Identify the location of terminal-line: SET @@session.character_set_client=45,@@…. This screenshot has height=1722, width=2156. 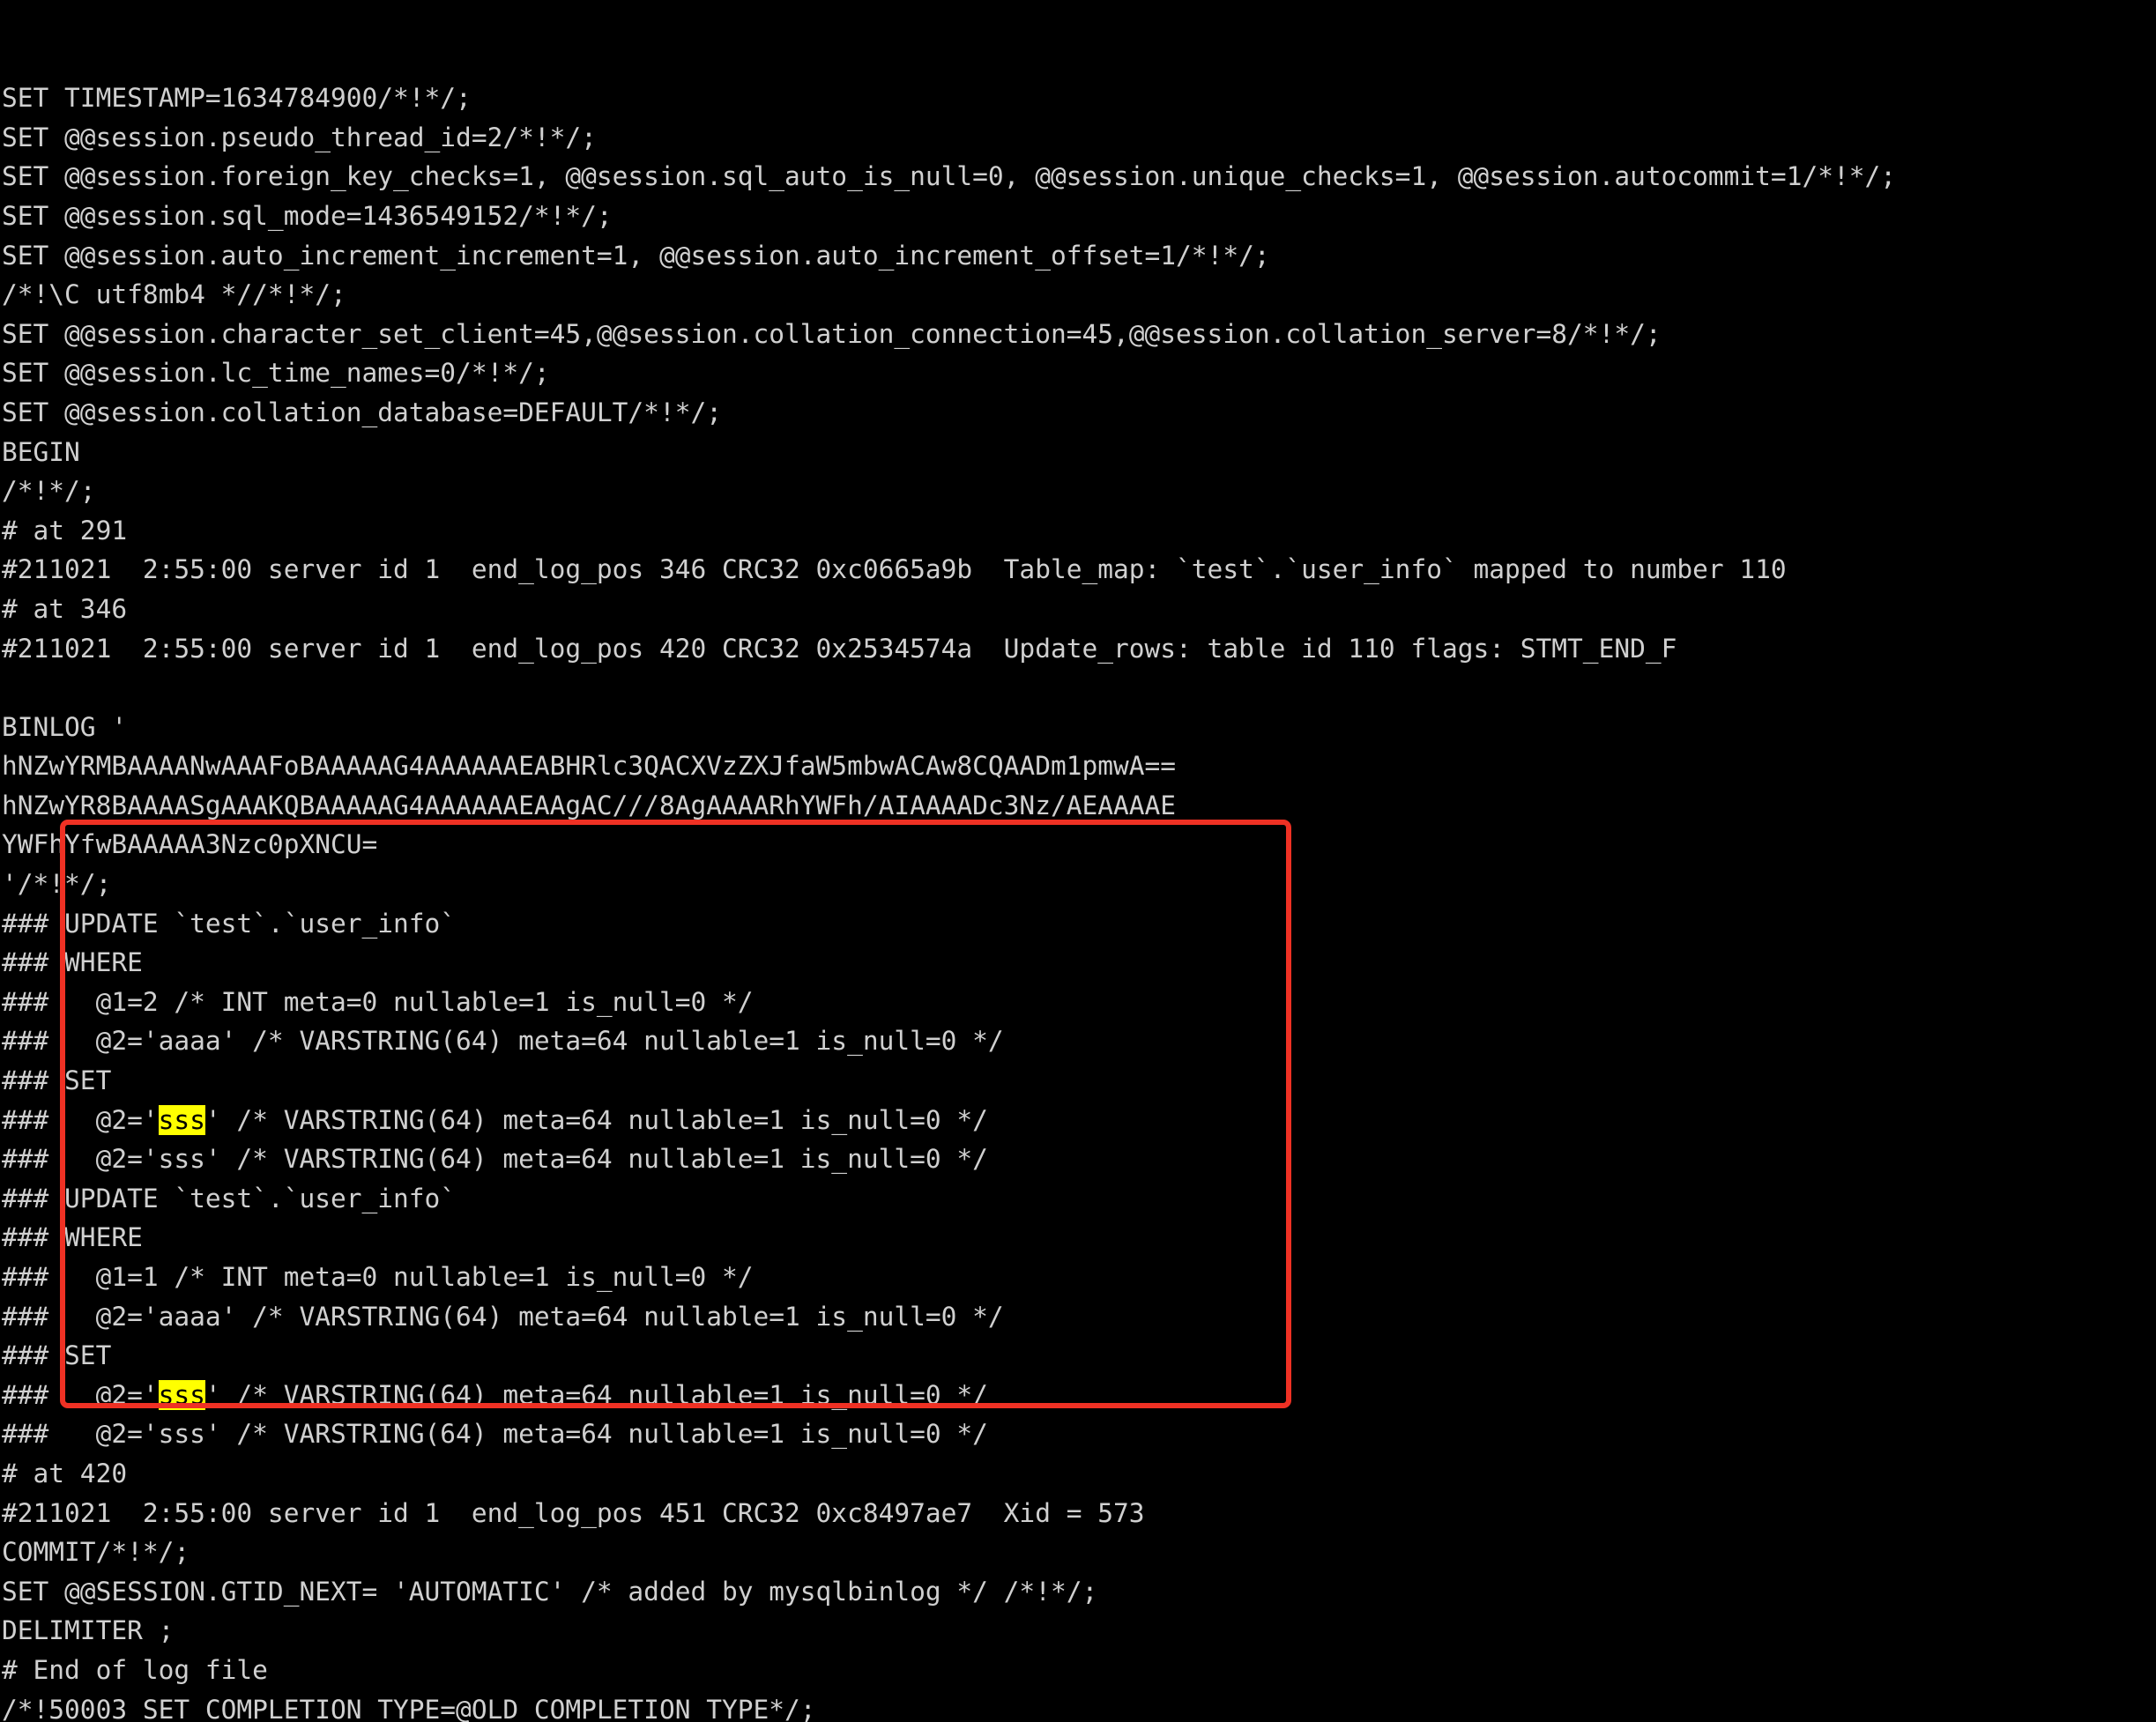
(832, 333).